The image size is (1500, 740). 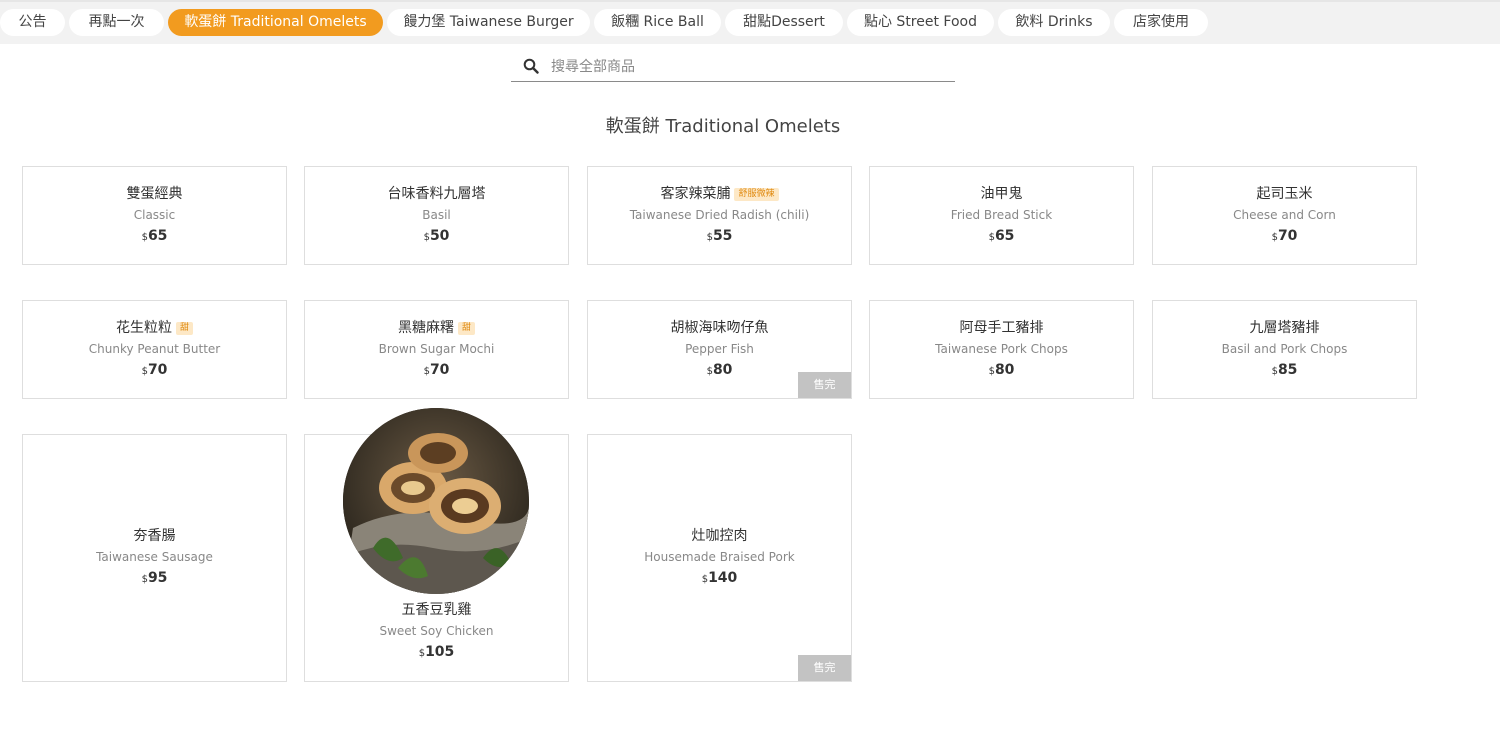 What do you see at coordinates (143, 328) in the screenshot?
I see `item-name-text: 花生粒粒` at bounding box center [143, 328].